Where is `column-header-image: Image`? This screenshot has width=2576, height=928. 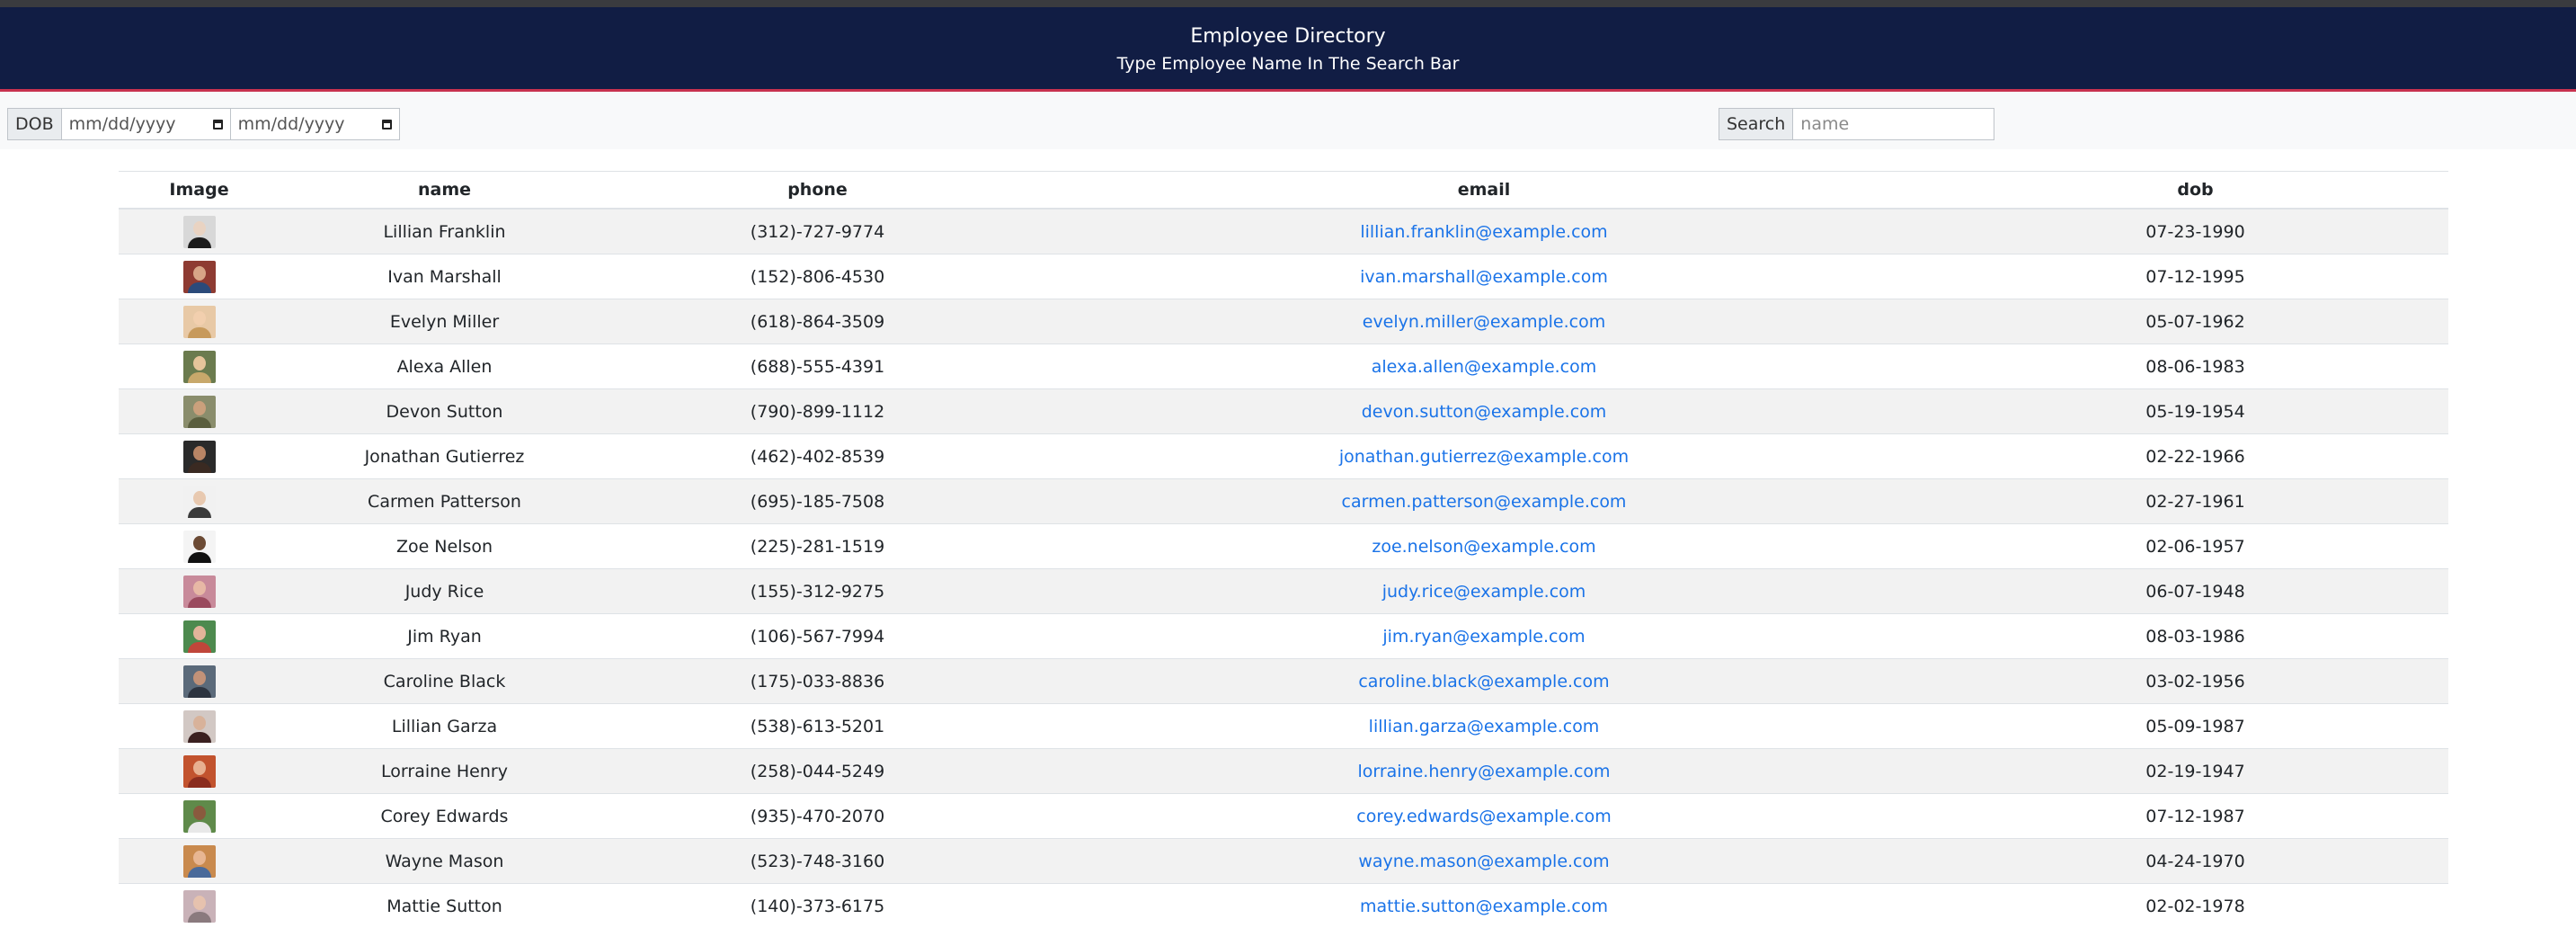 column-header-image: Image is located at coordinates (199, 191).